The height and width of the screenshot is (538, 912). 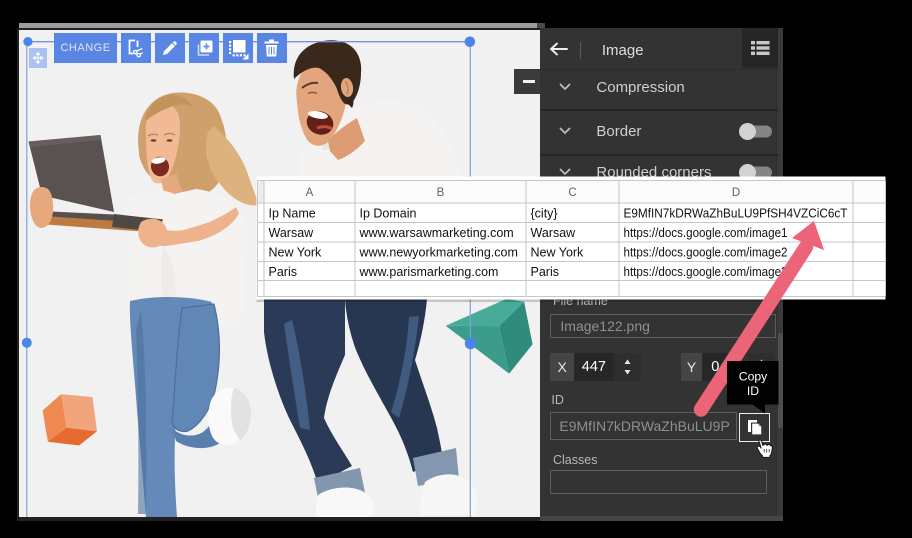 What do you see at coordinates (544, 214) in the screenshot?
I see `svg-text: {city}` at bounding box center [544, 214].